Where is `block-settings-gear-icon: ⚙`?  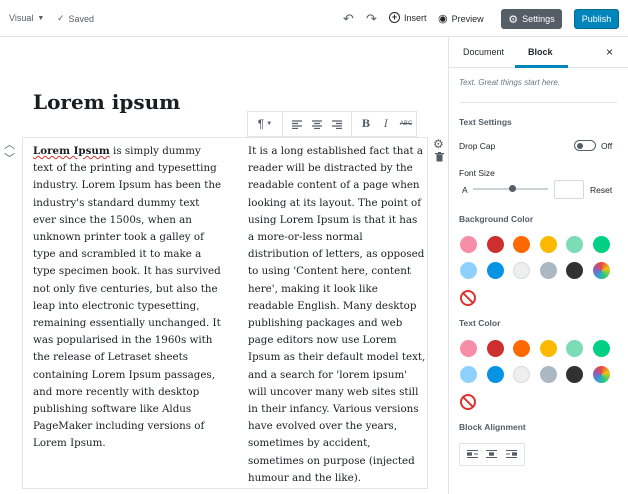
block-settings-gear-icon: ⚙ is located at coordinates (438, 144).